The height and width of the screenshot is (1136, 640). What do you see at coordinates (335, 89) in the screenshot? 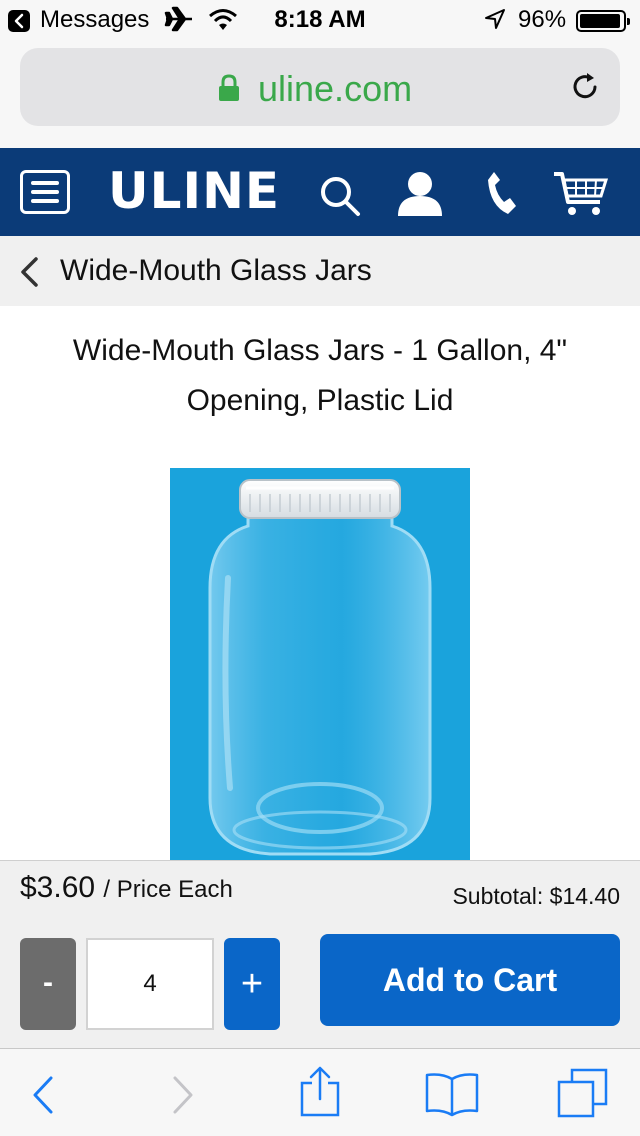
I see `url-text: uline.com` at bounding box center [335, 89].